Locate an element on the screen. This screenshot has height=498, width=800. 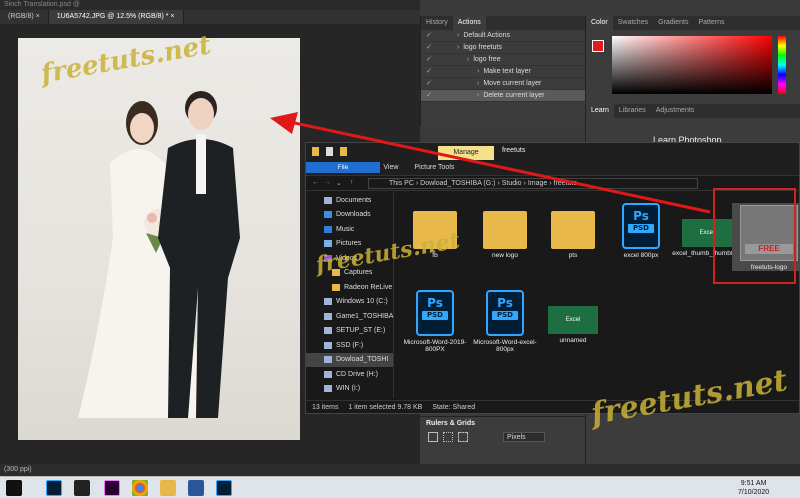
photoshop2-taskbar-icon is located at coordinates (224, 488).